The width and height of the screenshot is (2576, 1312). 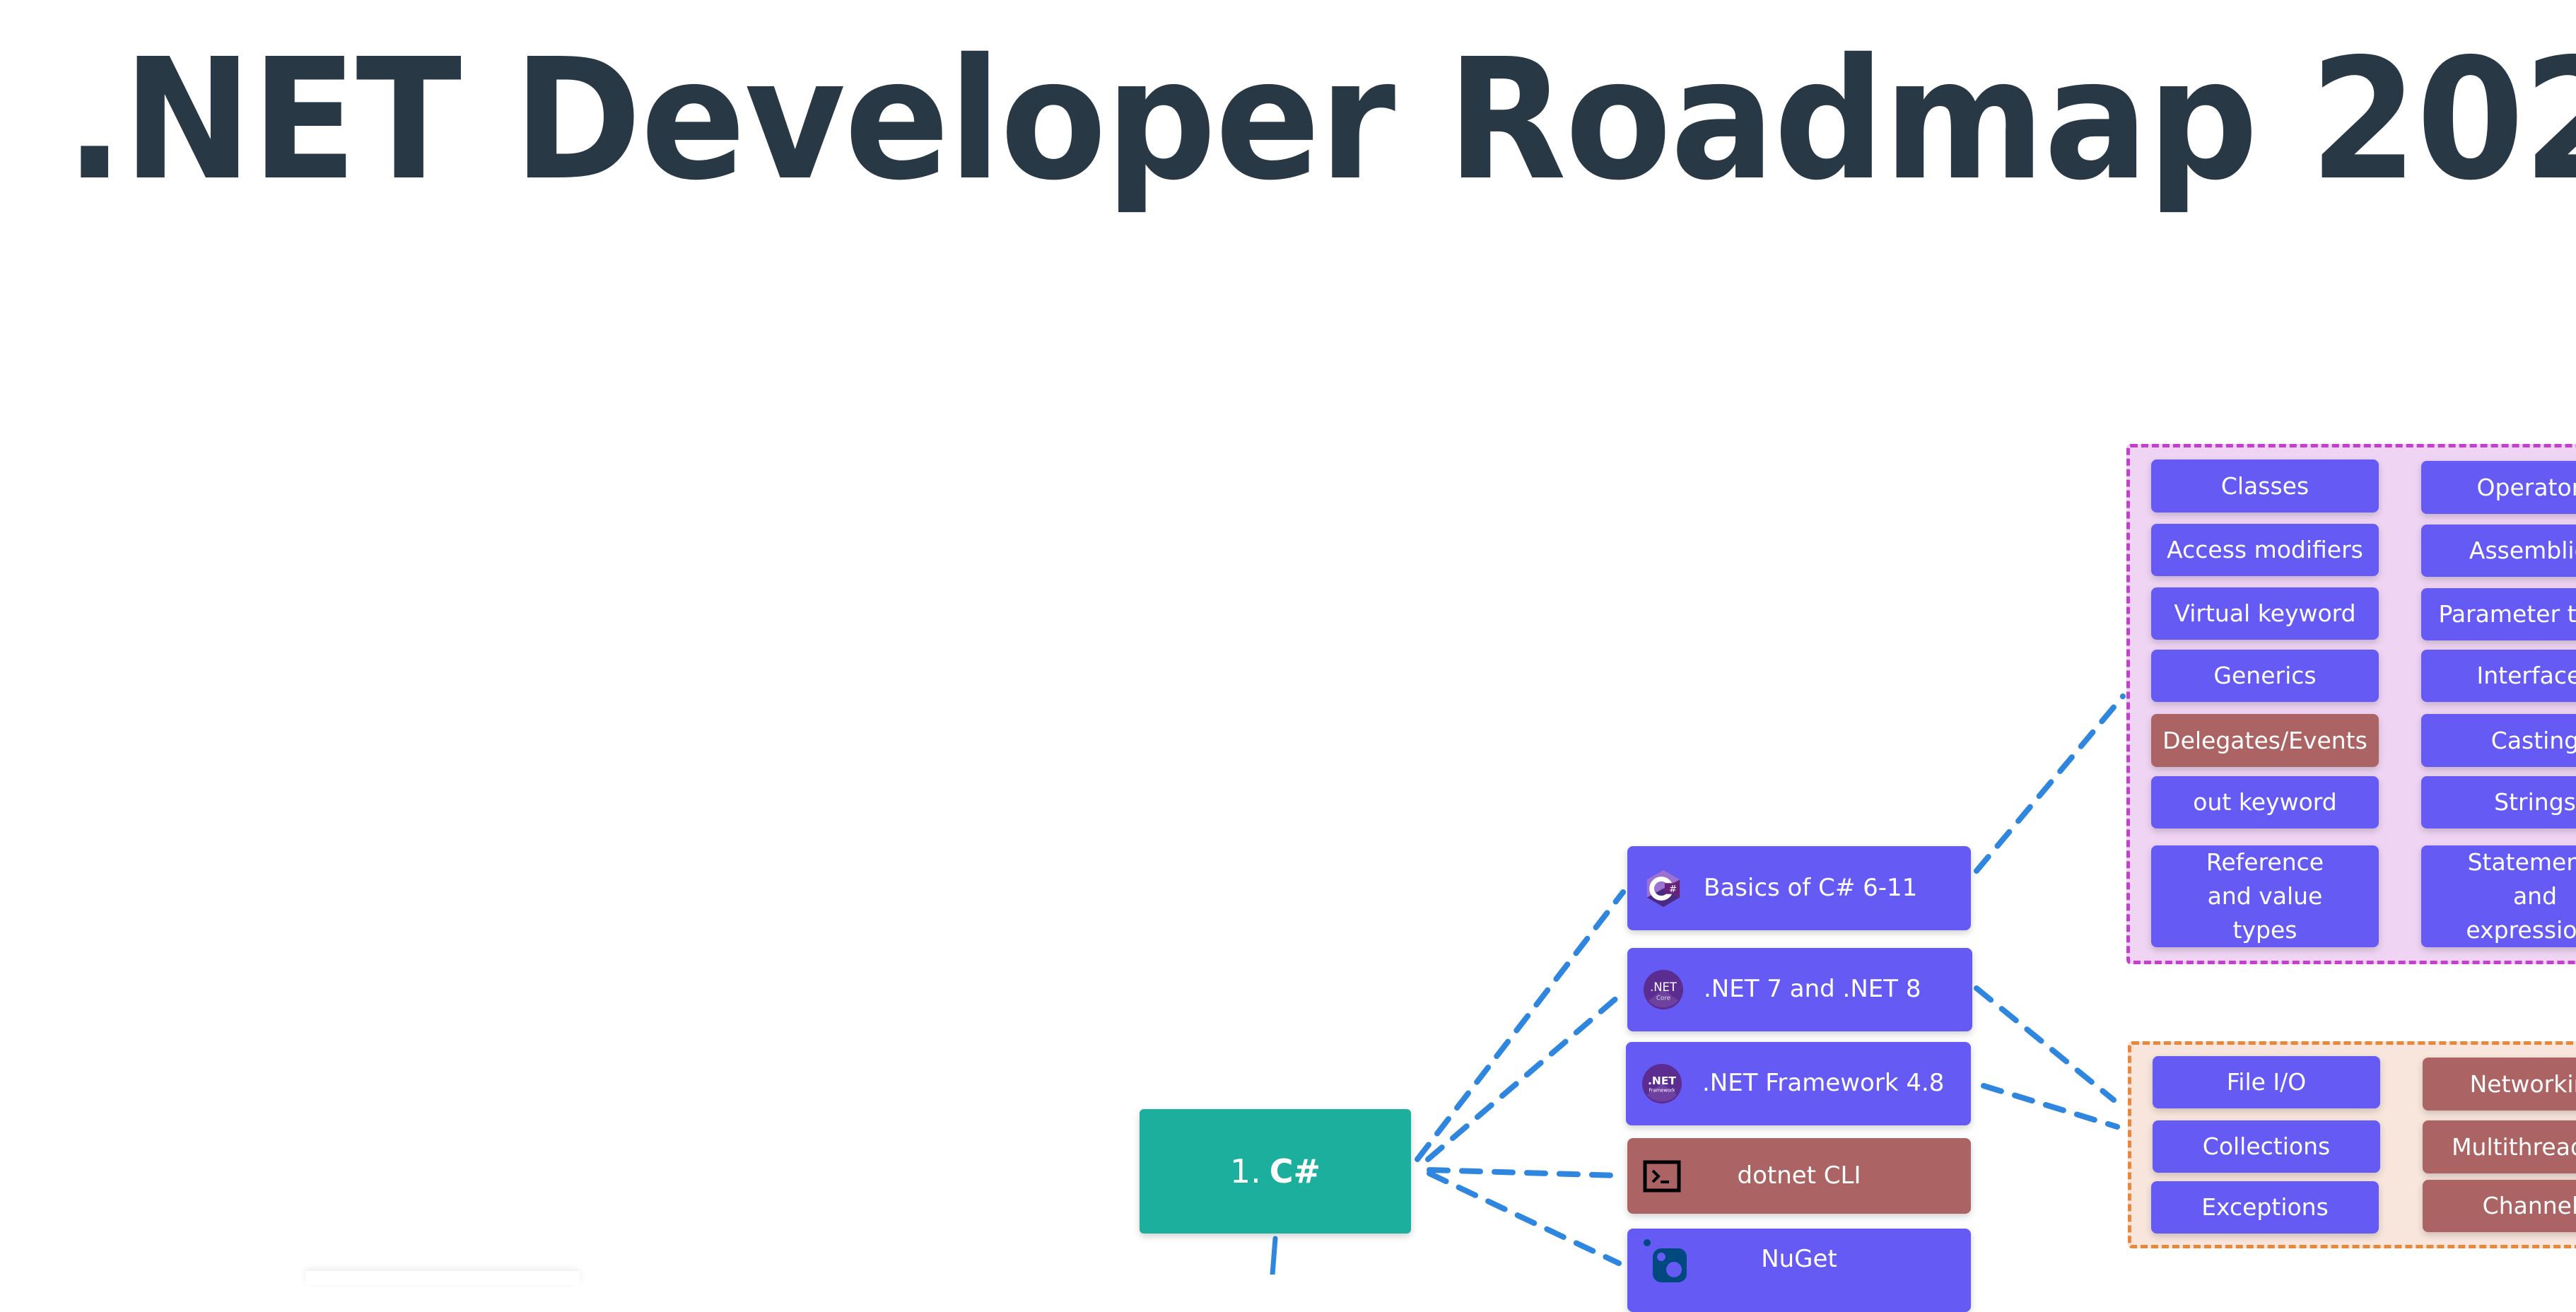 What do you see at coordinates (1245, 1171) in the screenshot?
I see `root-node-number: 1.` at bounding box center [1245, 1171].